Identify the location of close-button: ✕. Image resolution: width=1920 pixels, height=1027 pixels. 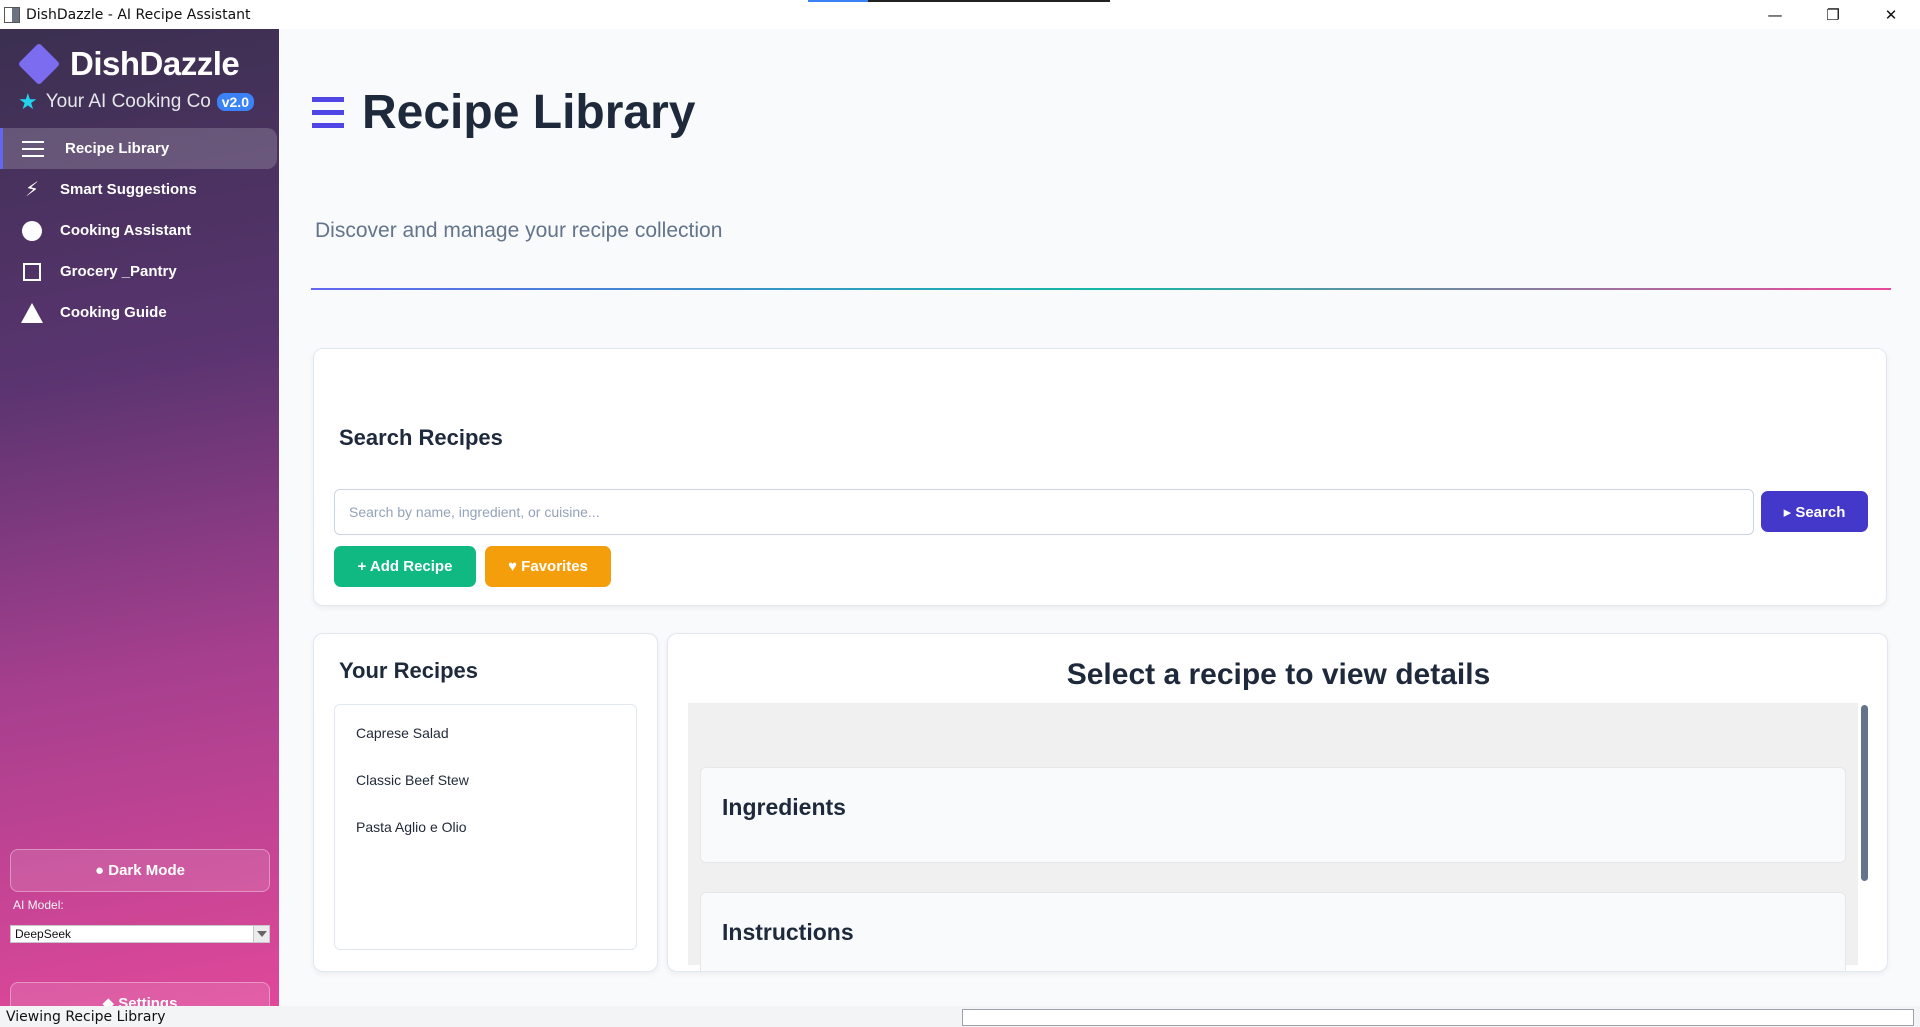
(1891, 14).